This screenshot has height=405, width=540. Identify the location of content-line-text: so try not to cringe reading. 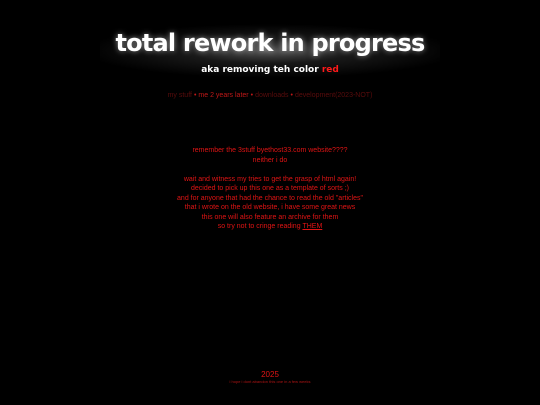
(259, 226).